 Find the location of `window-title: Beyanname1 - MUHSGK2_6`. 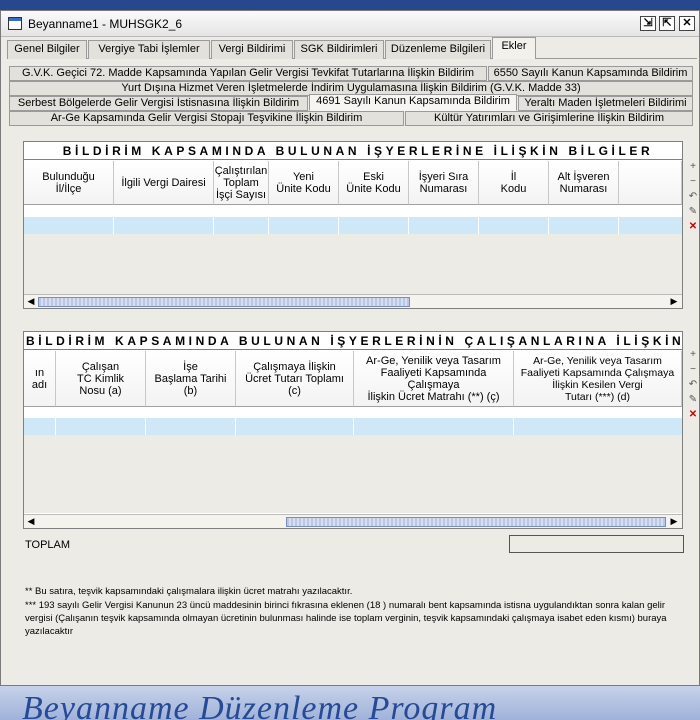

window-title: Beyanname1 - MUHSGK2_6 is located at coordinates (105, 24).